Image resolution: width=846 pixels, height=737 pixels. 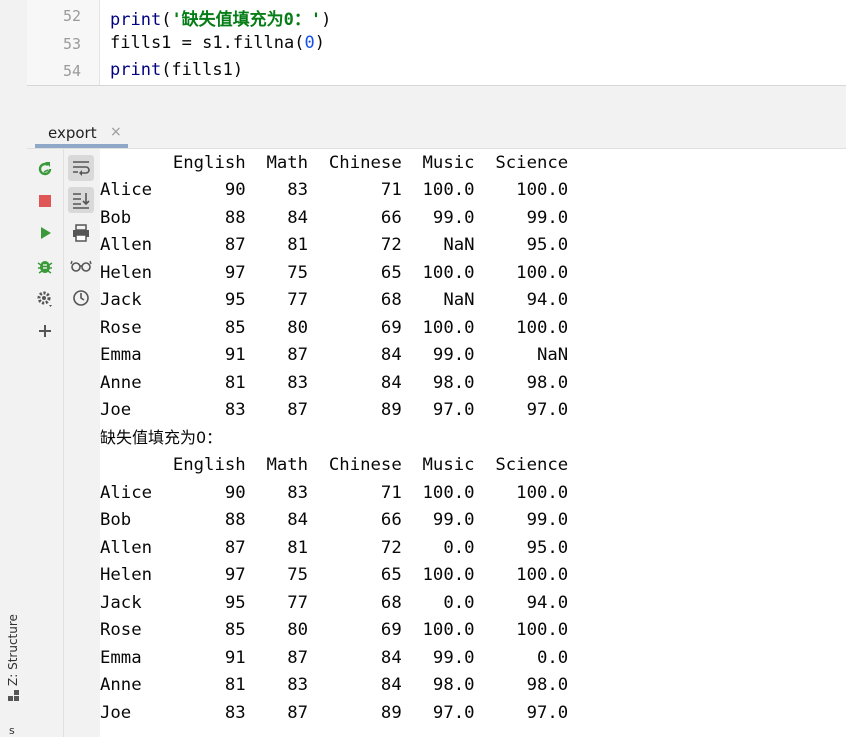 What do you see at coordinates (334, 245) in the screenshot?
I see `console-line: Allen 87 81 72 NaN 95.0` at bounding box center [334, 245].